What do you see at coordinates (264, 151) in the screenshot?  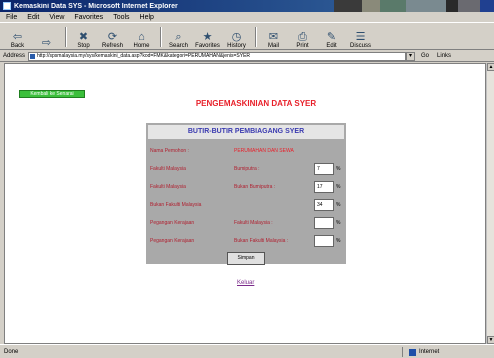 I see `applicant-name: PERUMAHAN DAN SEWA` at bounding box center [264, 151].